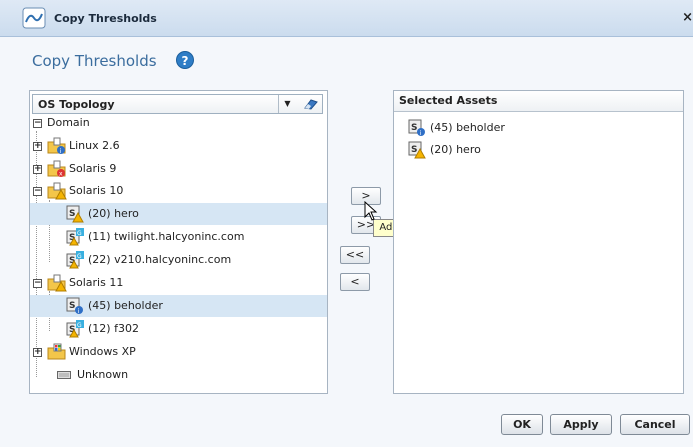  I want to click on selected-item-hero: S (20) hero, so click(543, 150).